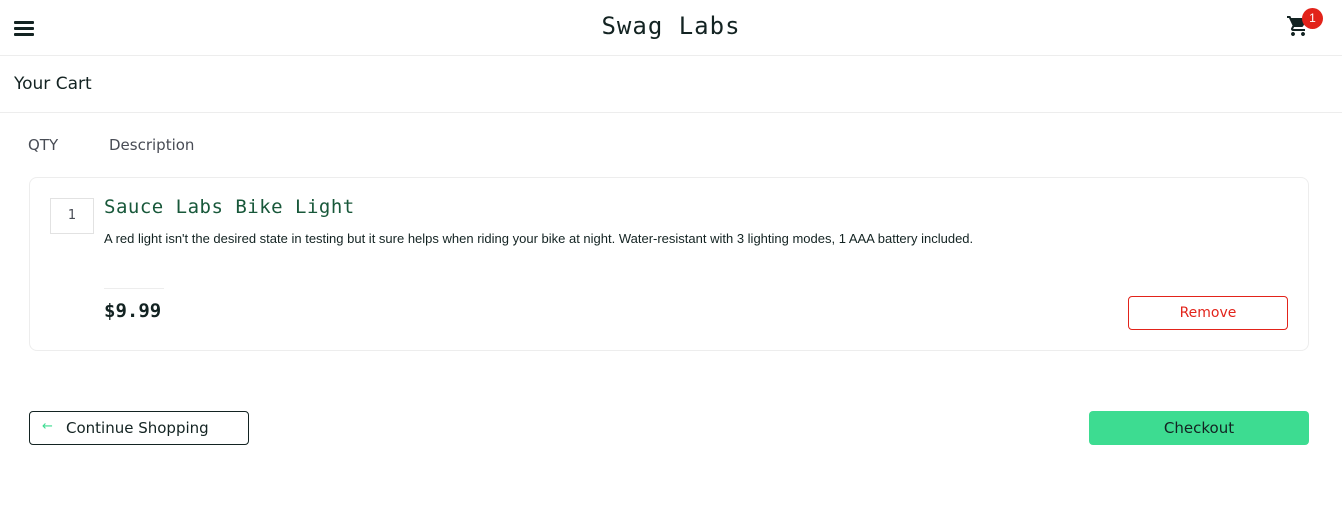 Image resolution: width=1342 pixels, height=521 pixels. What do you see at coordinates (229, 207) in the screenshot?
I see `item-name-link: Sauce Labs Bike Light` at bounding box center [229, 207].